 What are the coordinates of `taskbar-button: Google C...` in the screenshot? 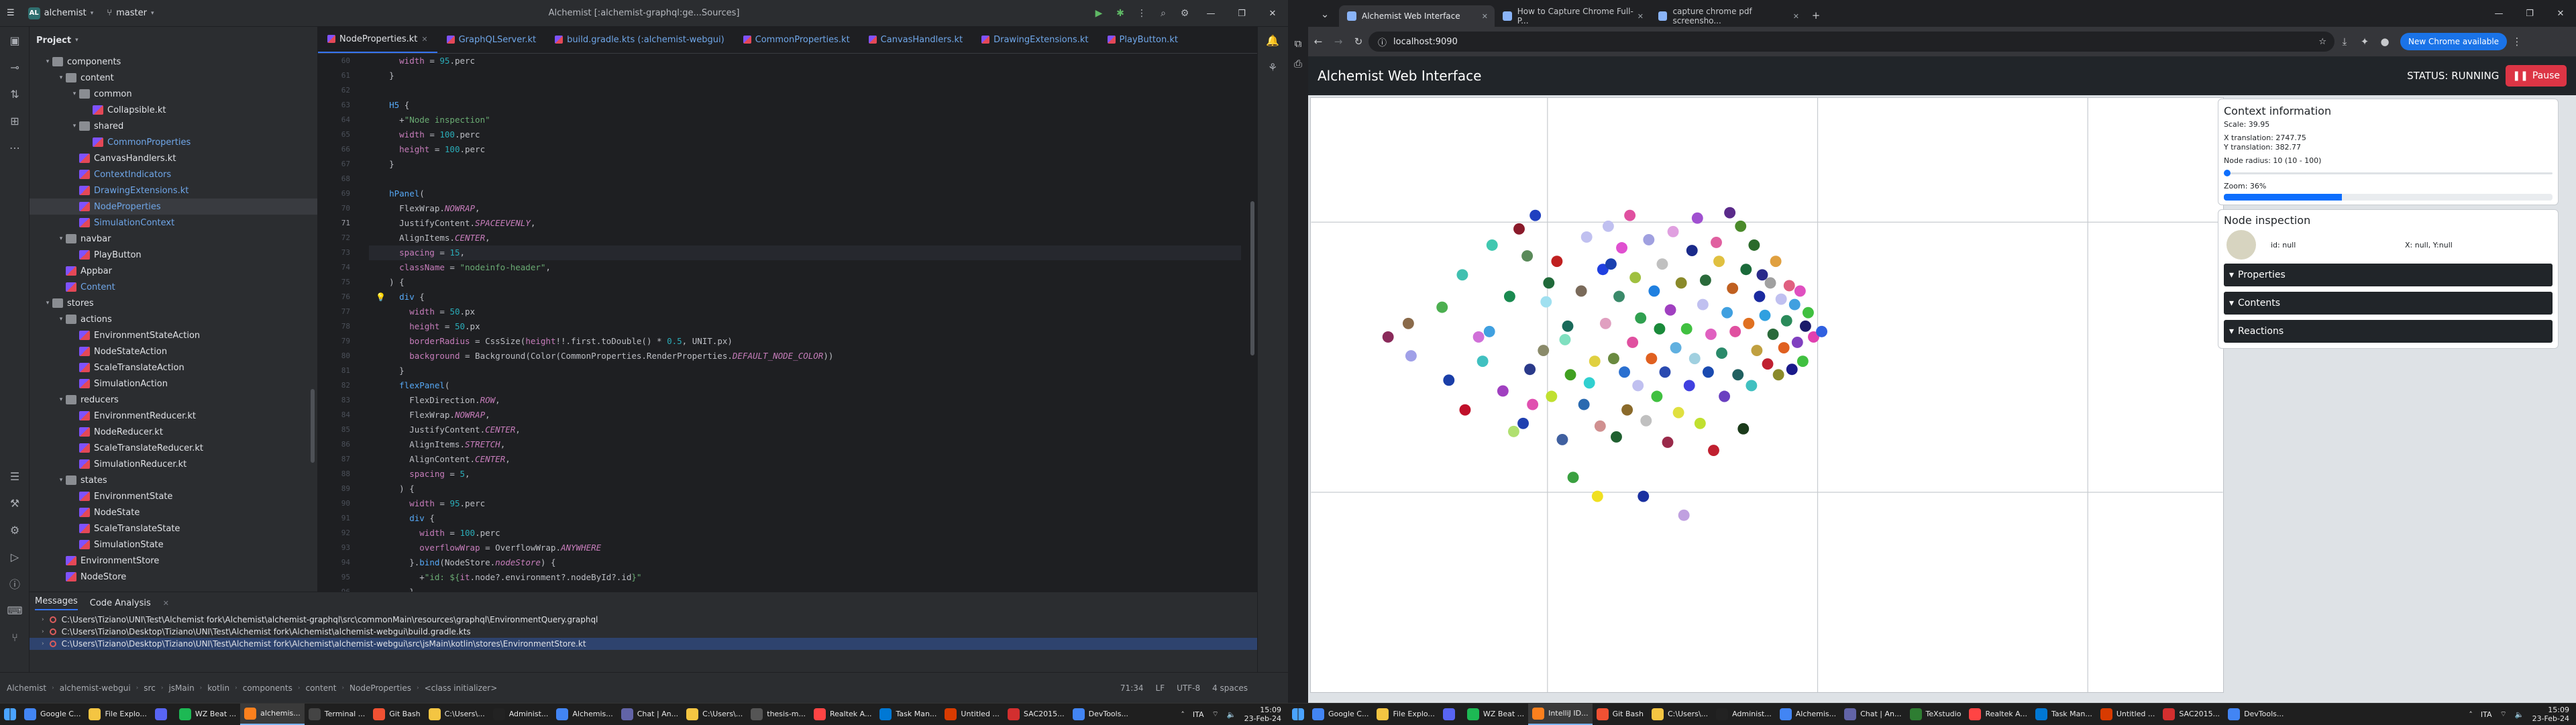 It's located at (1340, 714).